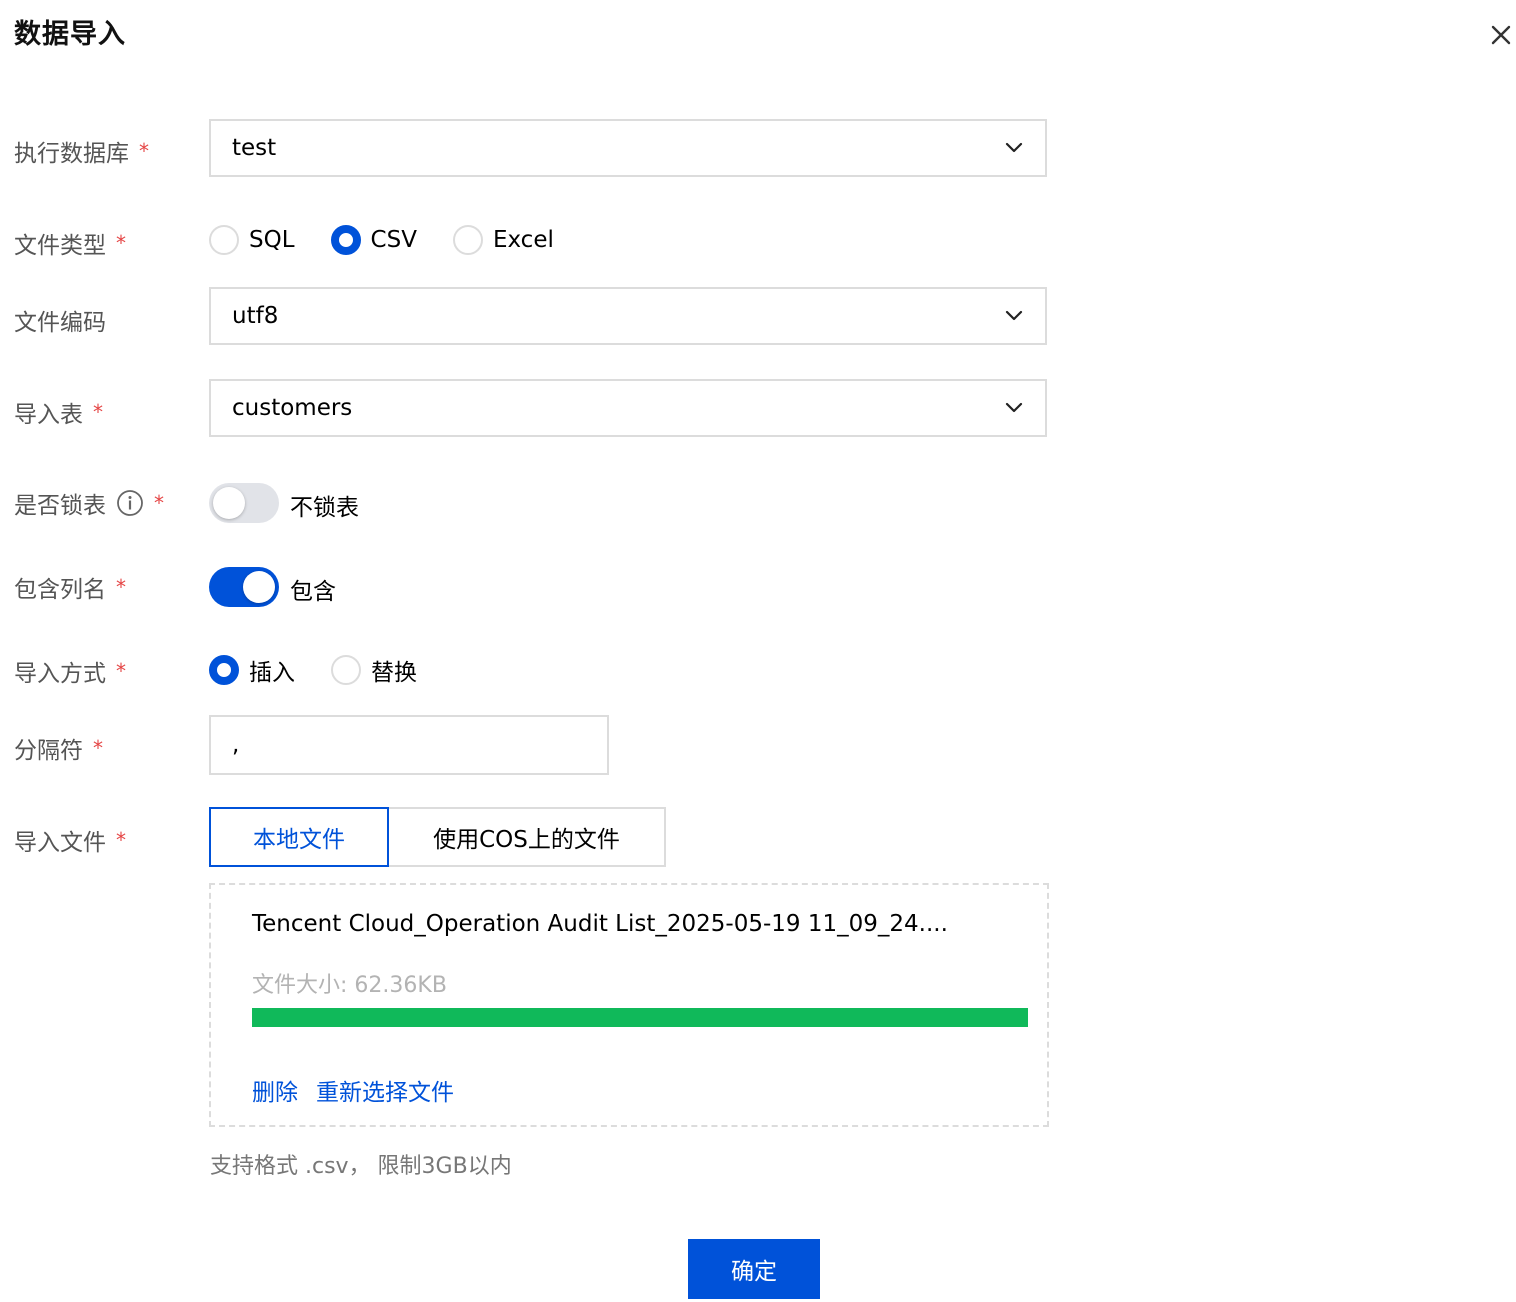  What do you see at coordinates (254, 148) in the screenshot?
I see `database-select-value: test` at bounding box center [254, 148].